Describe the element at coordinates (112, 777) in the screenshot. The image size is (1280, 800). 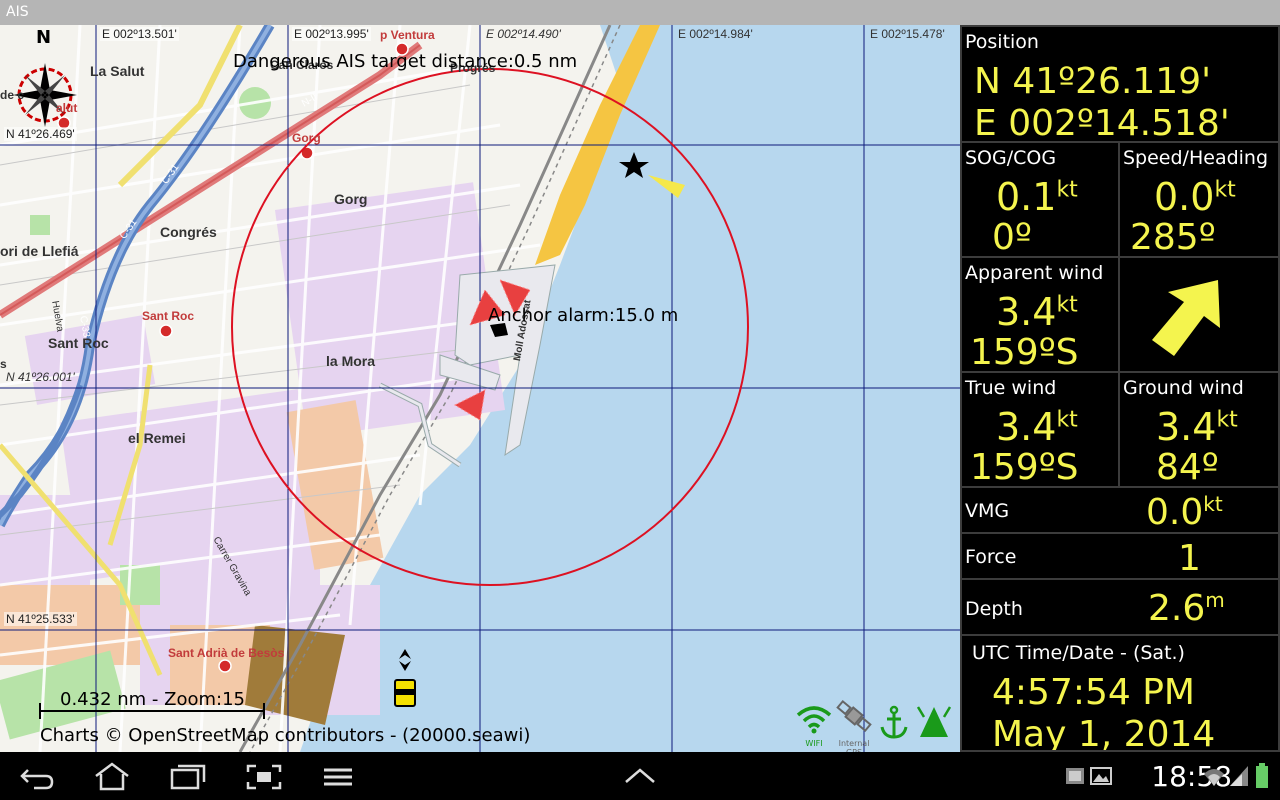
I see `home-icon` at that location.